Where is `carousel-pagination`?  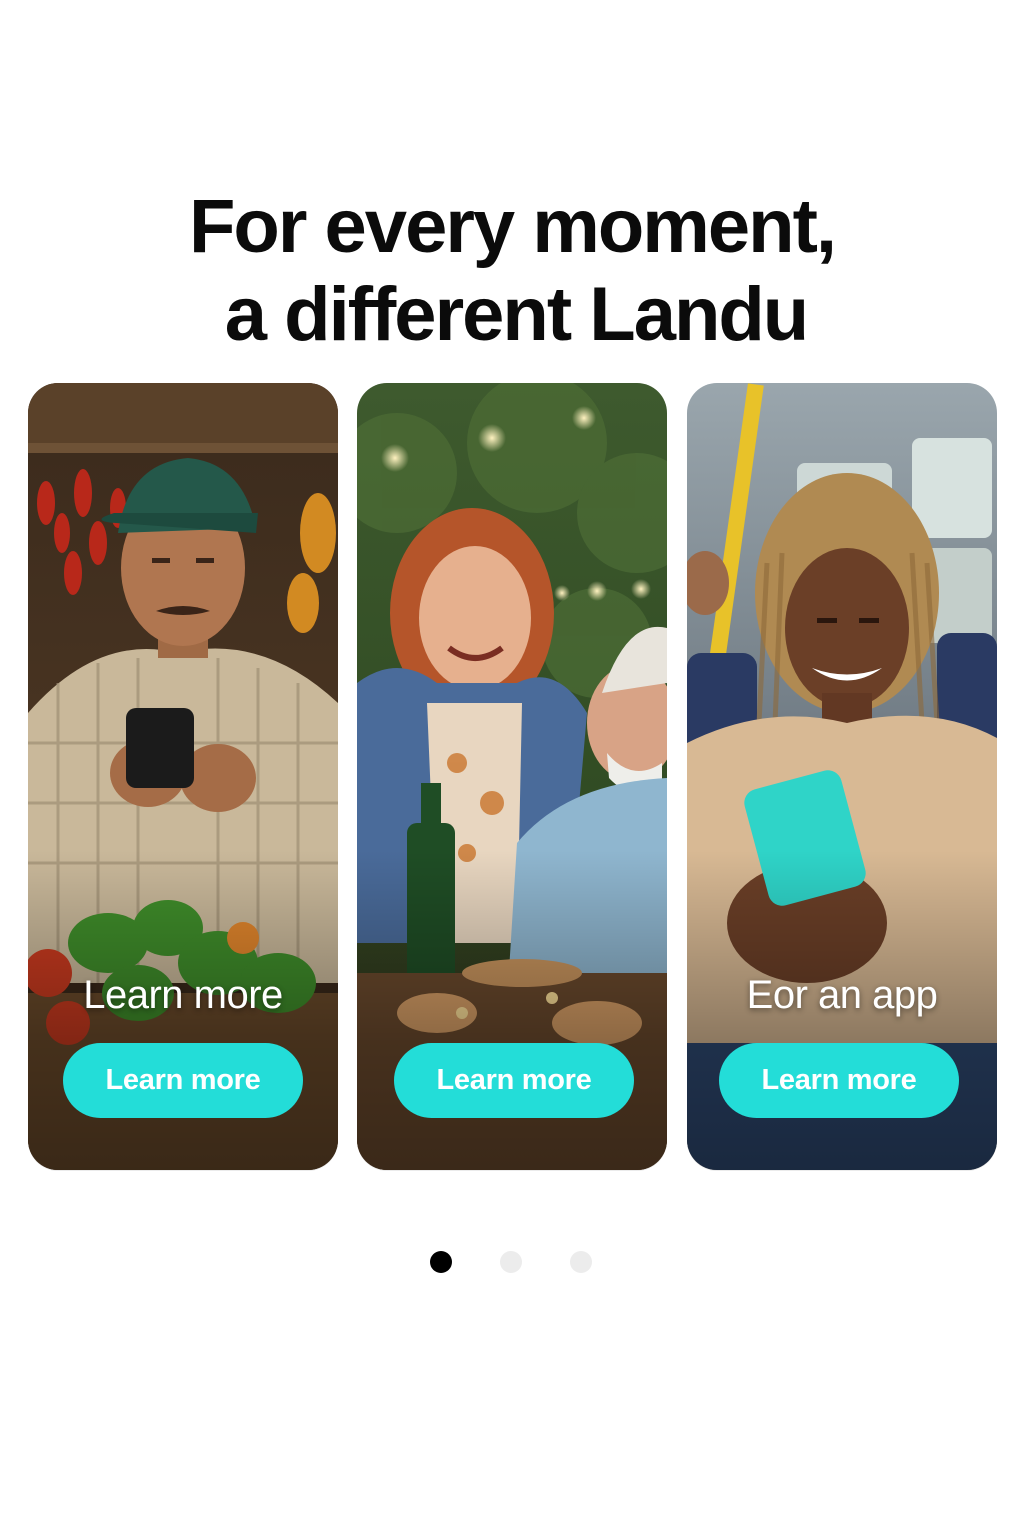 carousel-pagination is located at coordinates (512, 1262).